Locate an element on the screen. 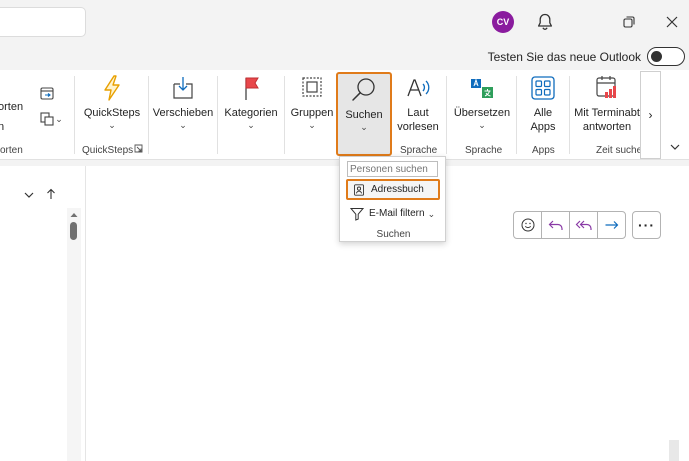 Image resolution: width=689 pixels, height=461 pixels. kategorien-label: Kategorien is located at coordinates (251, 113).